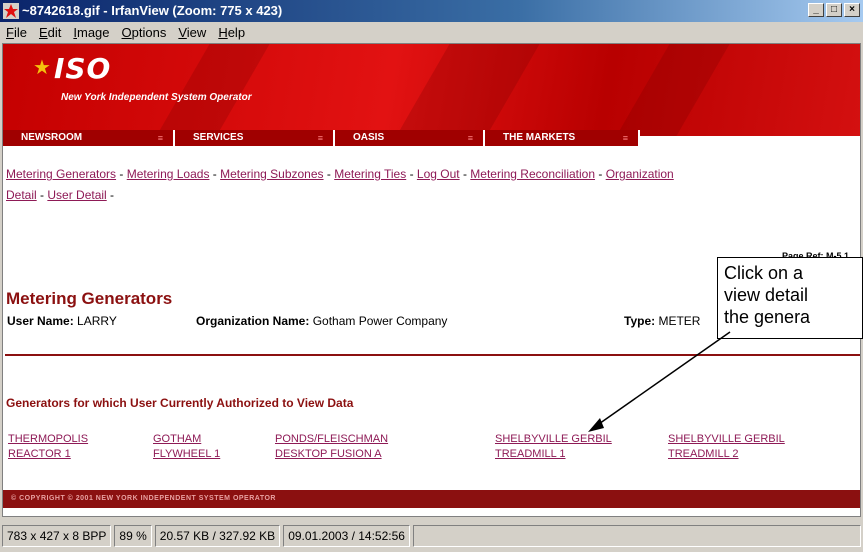  What do you see at coordinates (72, 68) in the screenshot?
I see `nyiso-logo: ★ISO` at bounding box center [72, 68].